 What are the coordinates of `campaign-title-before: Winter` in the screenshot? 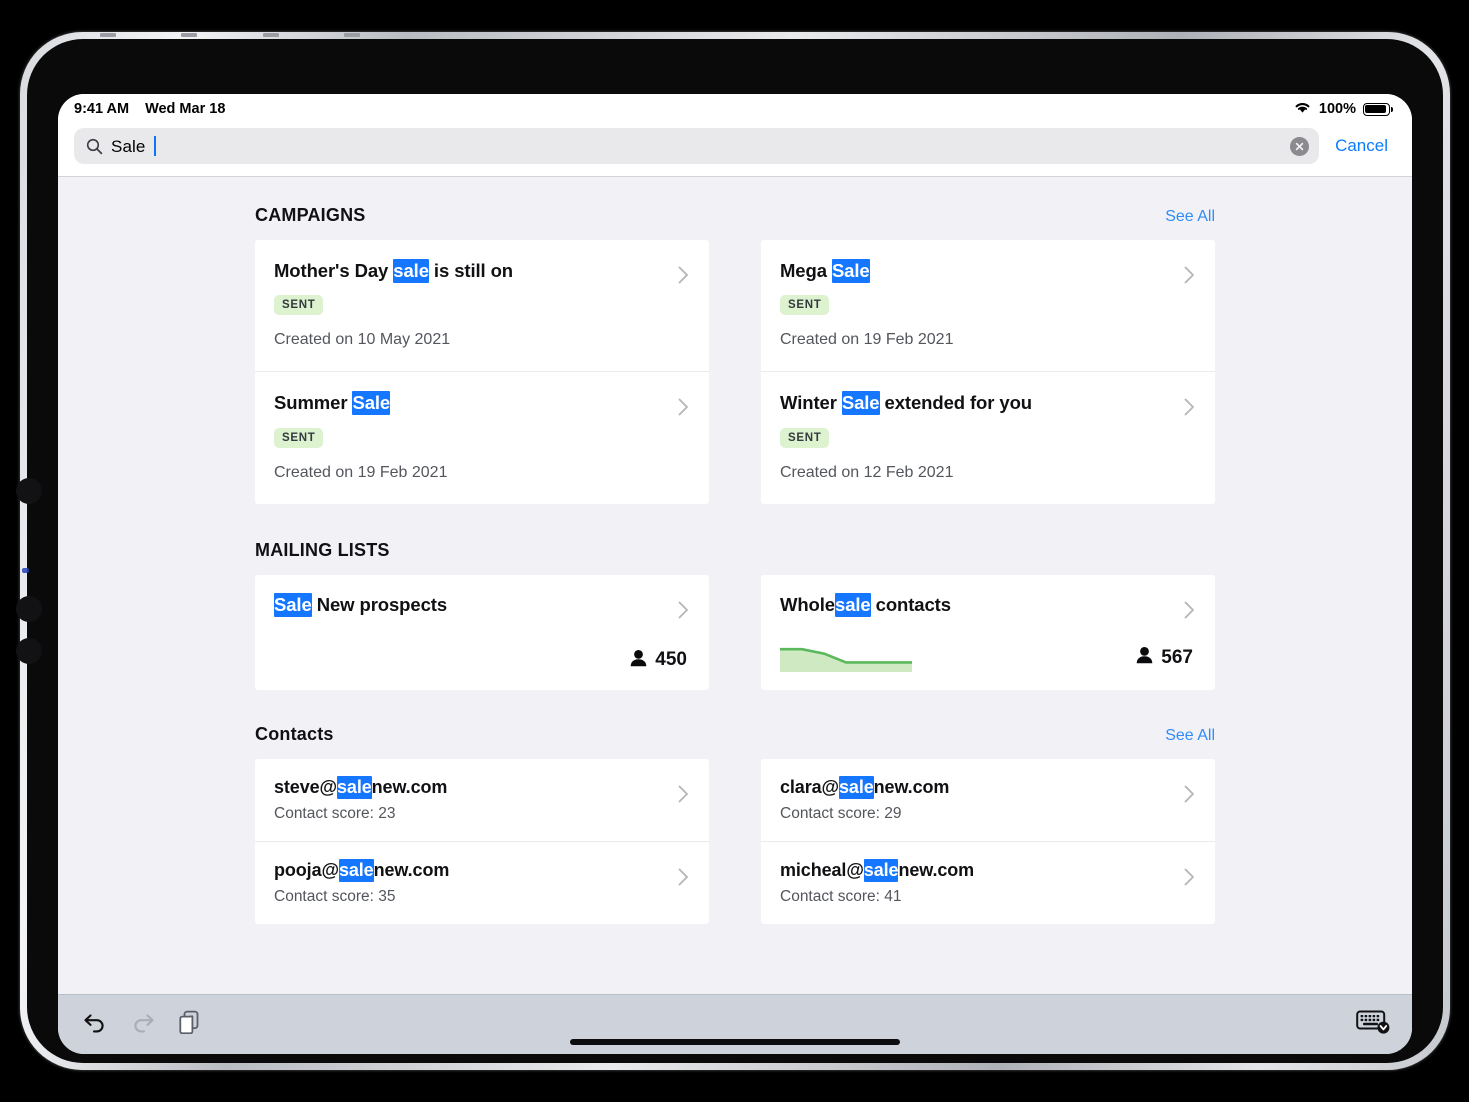 It's located at (811, 403).